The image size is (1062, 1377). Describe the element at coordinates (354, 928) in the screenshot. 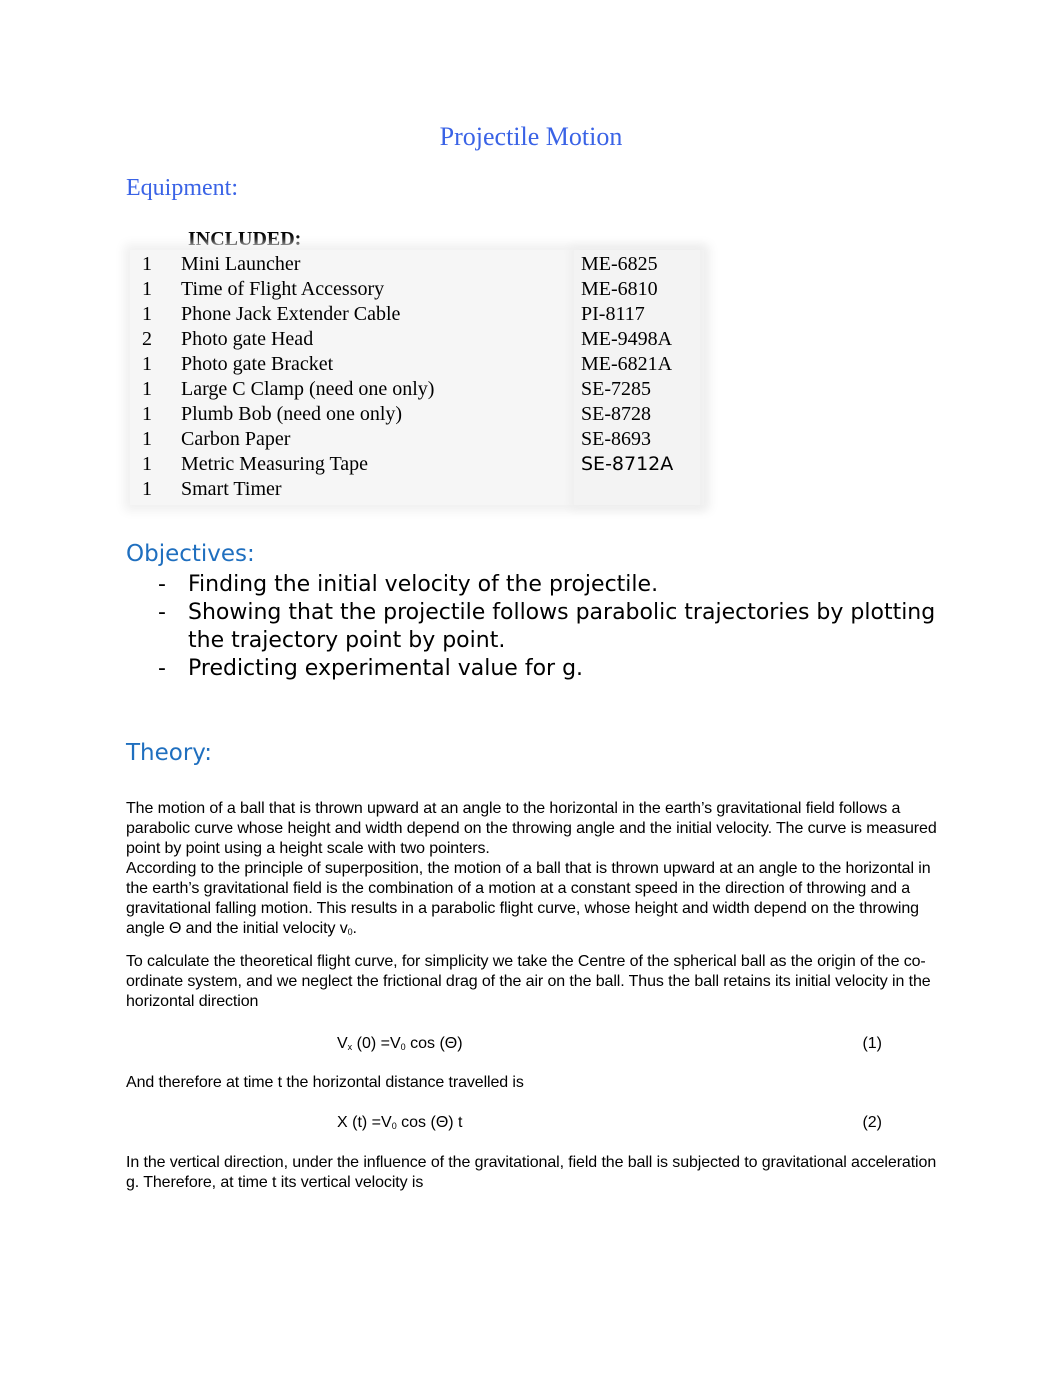

I see `paragraph-end: .` at that location.